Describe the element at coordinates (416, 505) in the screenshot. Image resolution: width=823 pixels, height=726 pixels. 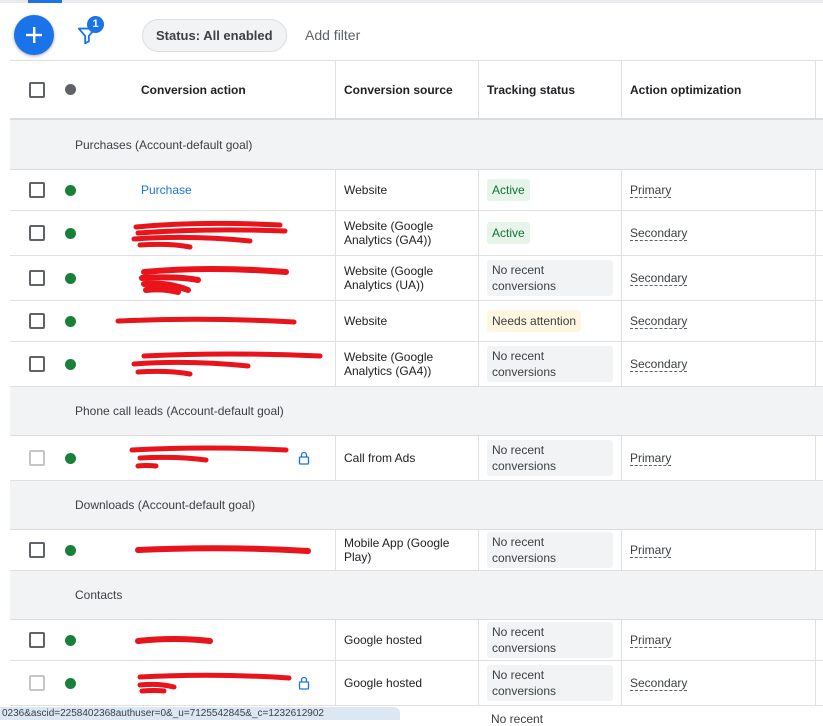
I see `group-row: Downloads (Account-default goal)` at that location.